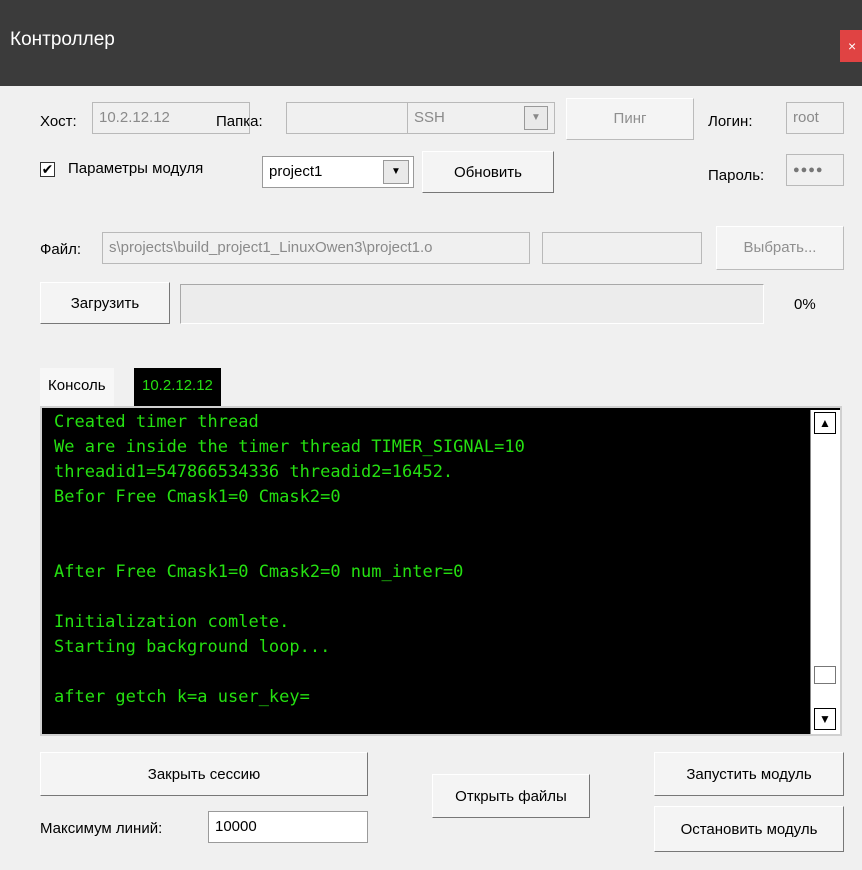 This screenshot has width=862, height=870. I want to click on module-params-checkbox: ✔, so click(47, 169).